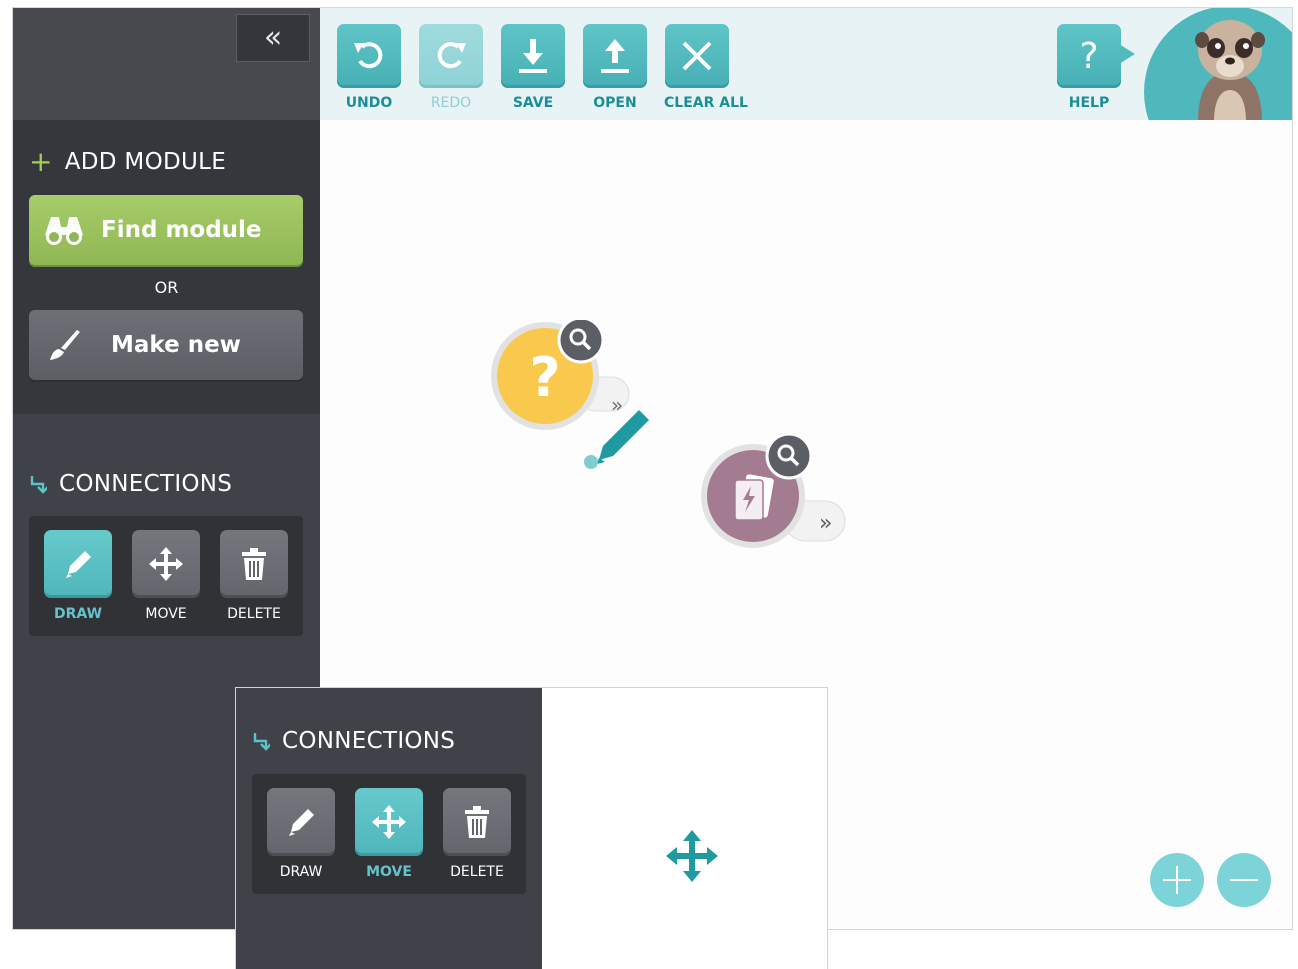 Image resolution: width=1298 pixels, height=969 pixels. What do you see at coordinates (776, 488) in the screenshot?
I see `trigger-module-node: »` at bounding box center [776, 488].